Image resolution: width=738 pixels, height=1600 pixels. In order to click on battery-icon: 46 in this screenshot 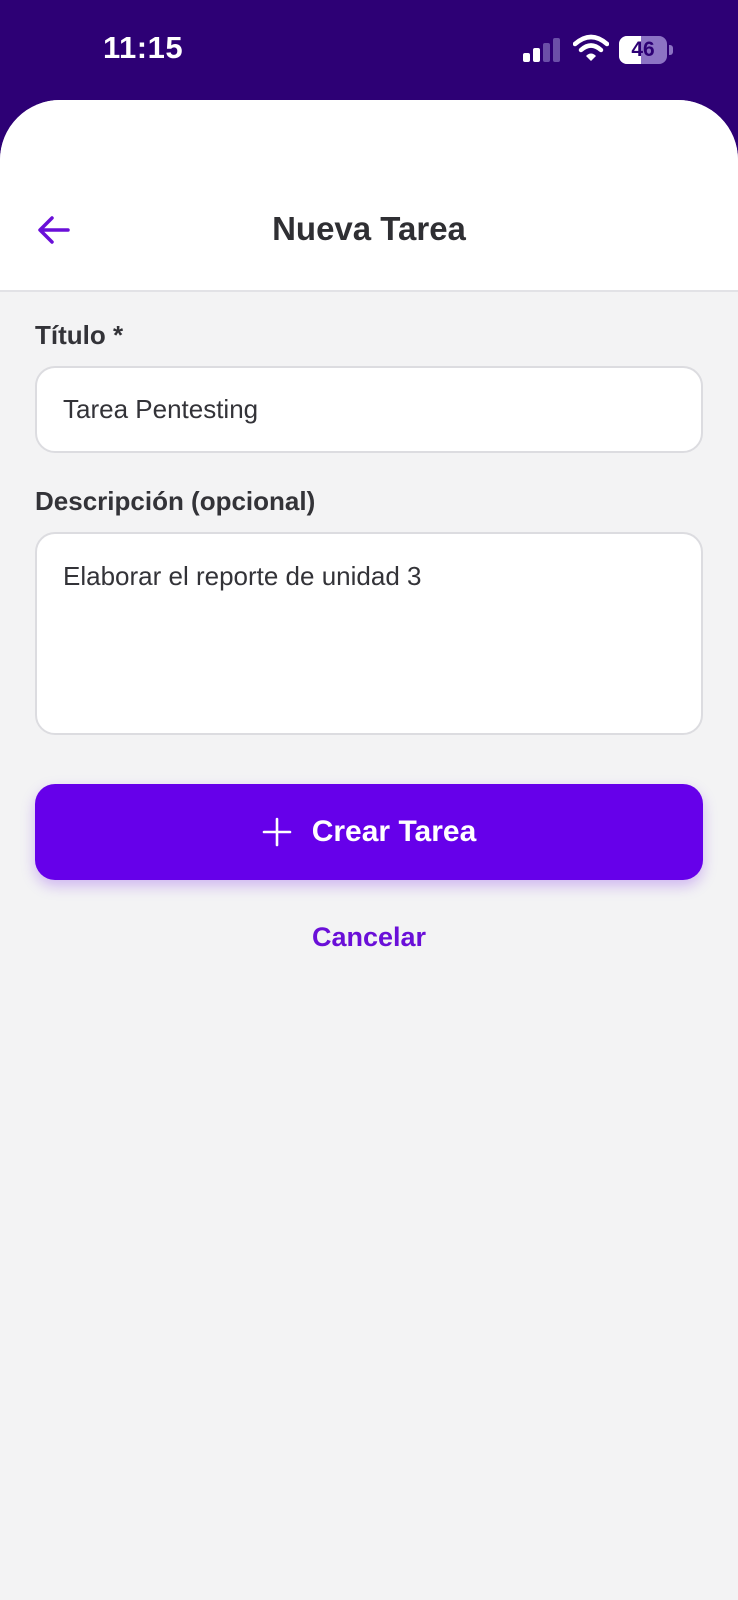, I will do `click(646, 50)`.